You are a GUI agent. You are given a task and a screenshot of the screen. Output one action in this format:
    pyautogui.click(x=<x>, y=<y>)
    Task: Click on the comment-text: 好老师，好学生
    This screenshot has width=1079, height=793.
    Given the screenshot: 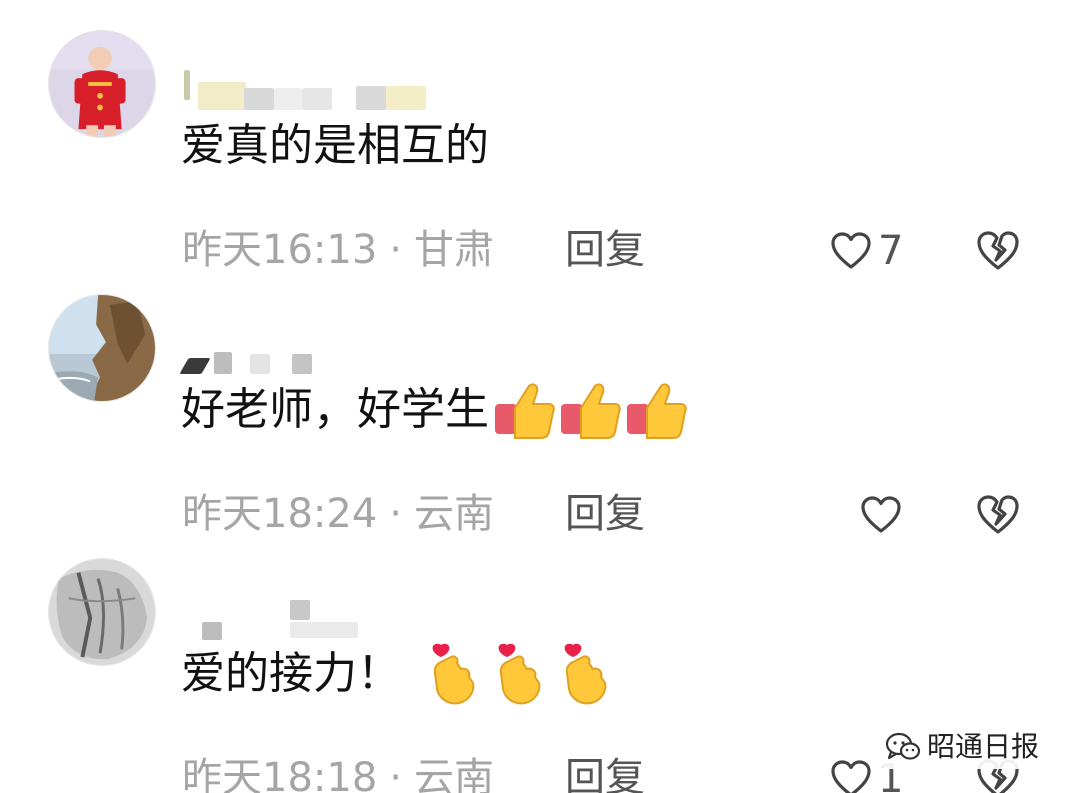 What is the action you would take?
    pyautogui.click(x=436, y=410)
    